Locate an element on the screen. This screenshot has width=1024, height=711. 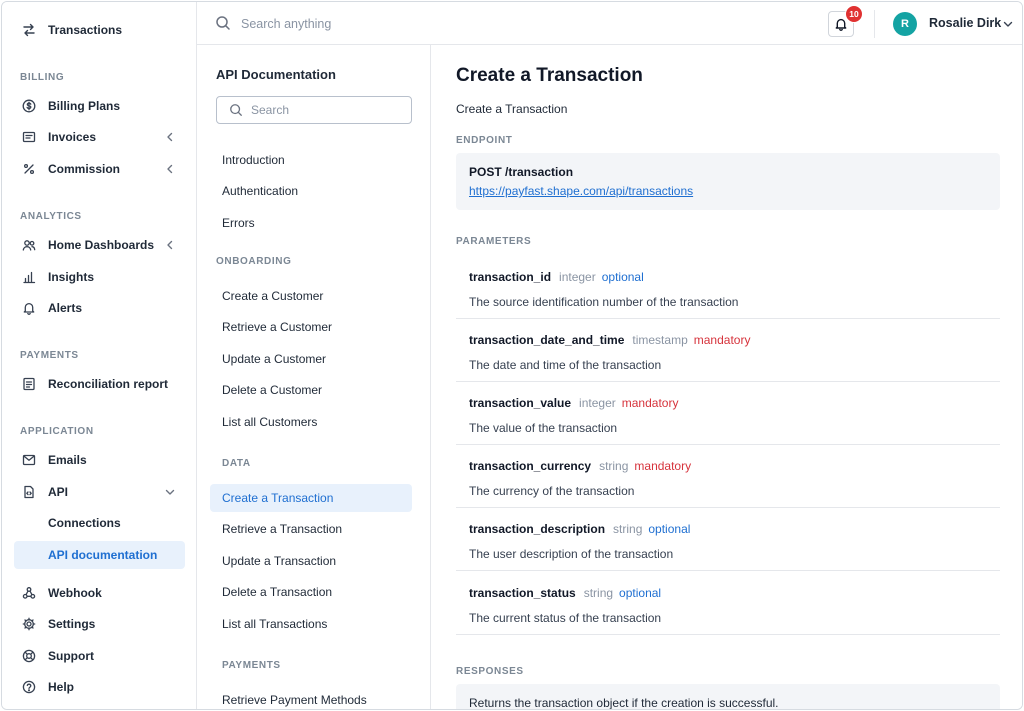
sidebar-item-label: Connections is located at coordinates (84, 523).